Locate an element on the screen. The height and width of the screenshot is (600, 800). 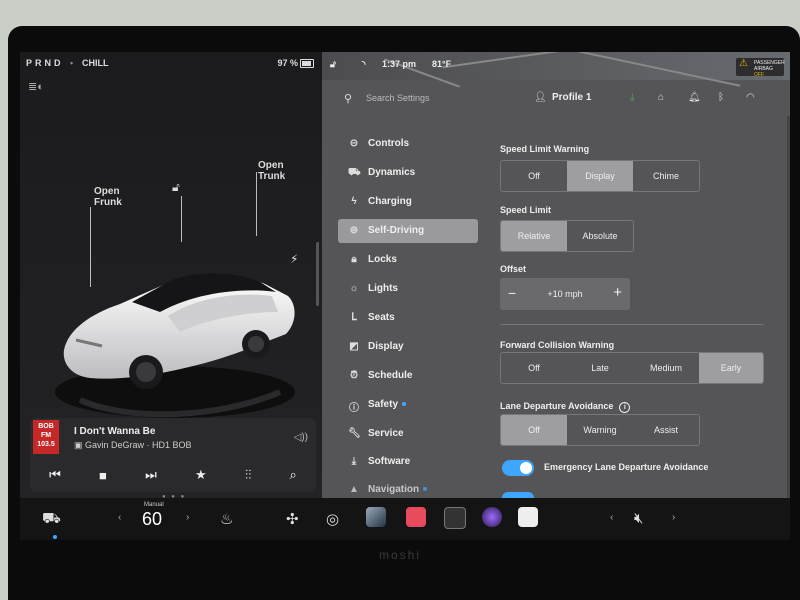
menu-item-display: ◩ Display is located at coordinates (408, 347).